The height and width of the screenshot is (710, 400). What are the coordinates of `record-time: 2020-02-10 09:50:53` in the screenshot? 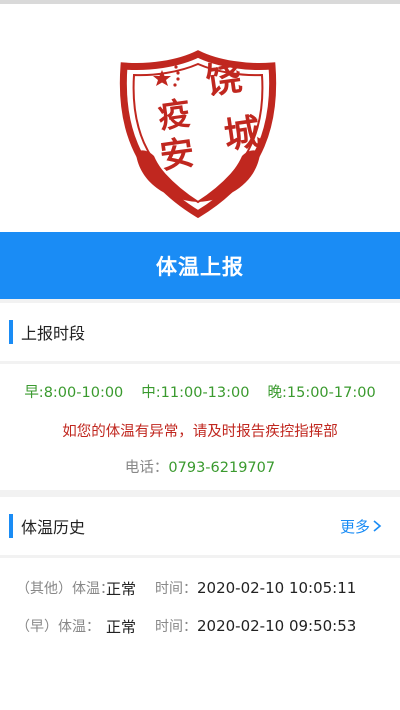 It's located at (277, 626).